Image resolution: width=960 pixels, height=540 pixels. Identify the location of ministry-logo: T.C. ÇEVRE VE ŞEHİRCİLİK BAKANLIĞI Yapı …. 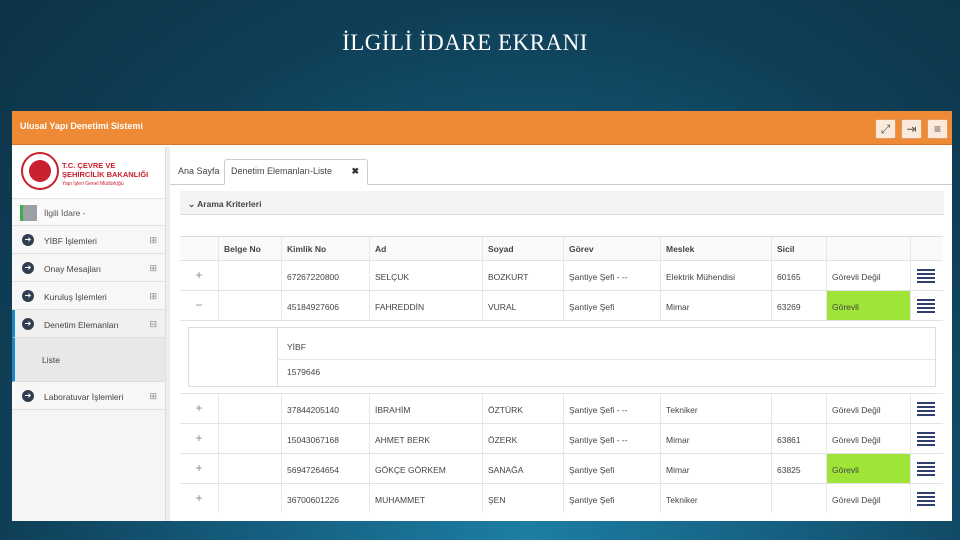
(88, 173).